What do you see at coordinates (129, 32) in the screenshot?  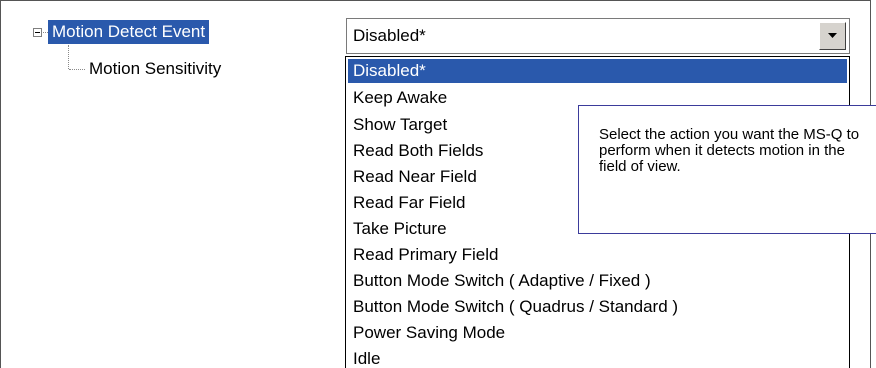 I see `tree-node-motion-detect-event: Motion Detect Event` at bounding box center [129, 32].